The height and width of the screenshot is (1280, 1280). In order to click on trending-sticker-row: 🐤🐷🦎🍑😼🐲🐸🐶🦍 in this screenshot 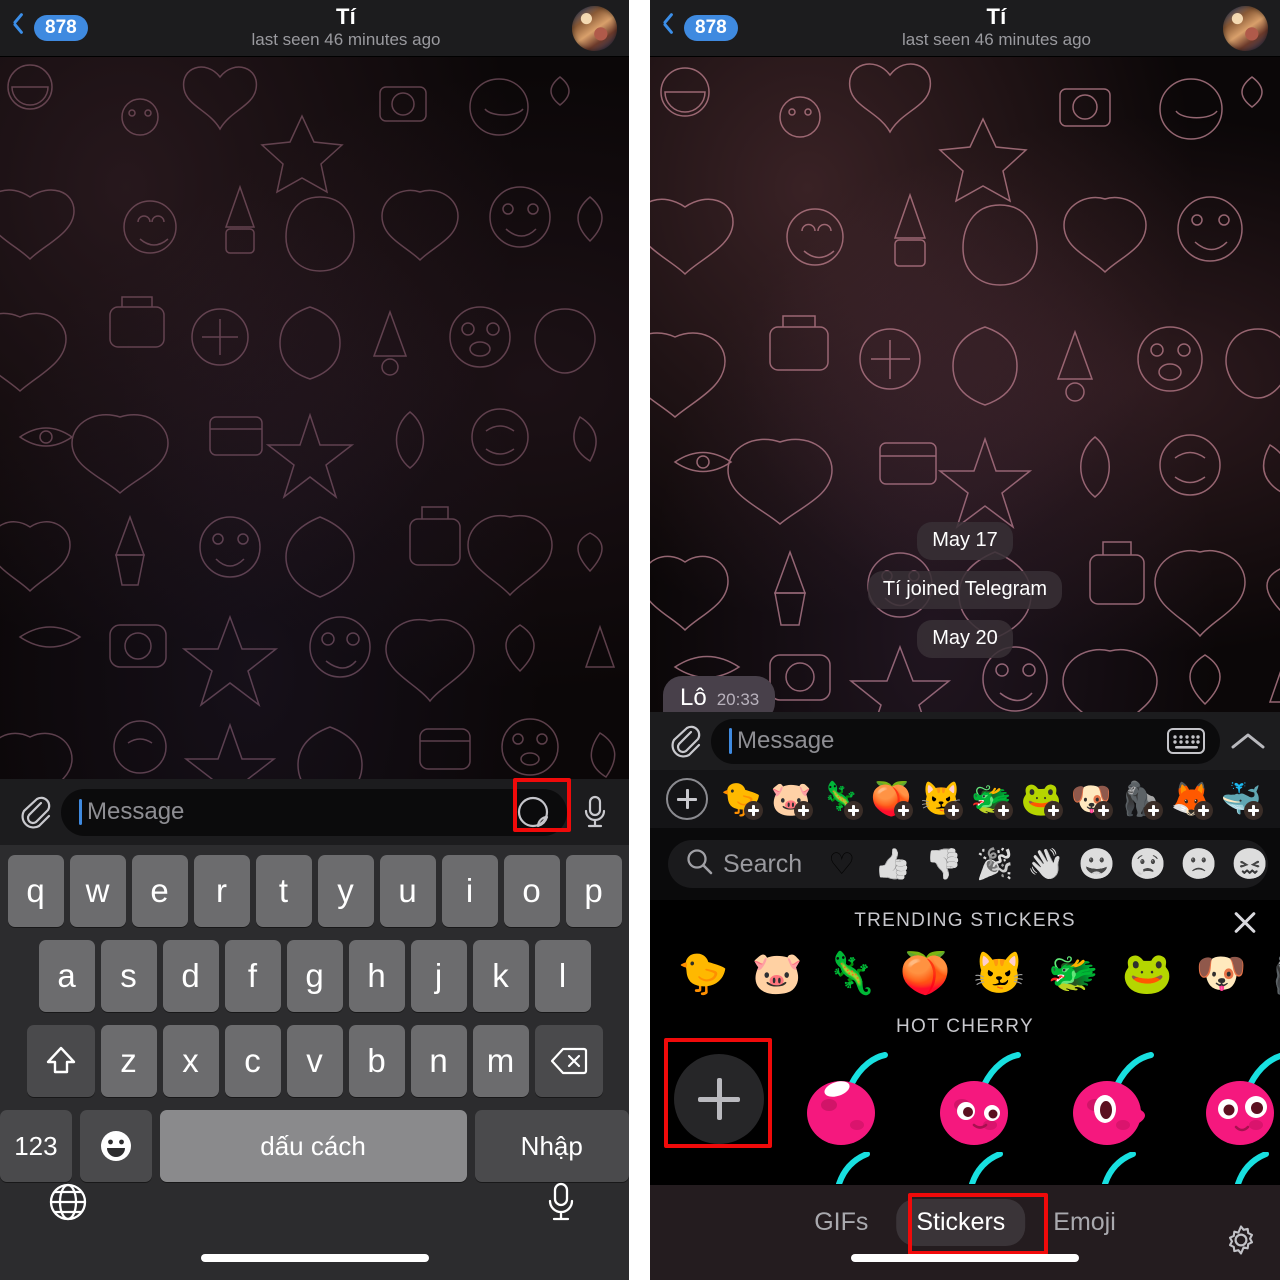, I will do `click(965, 973)`.